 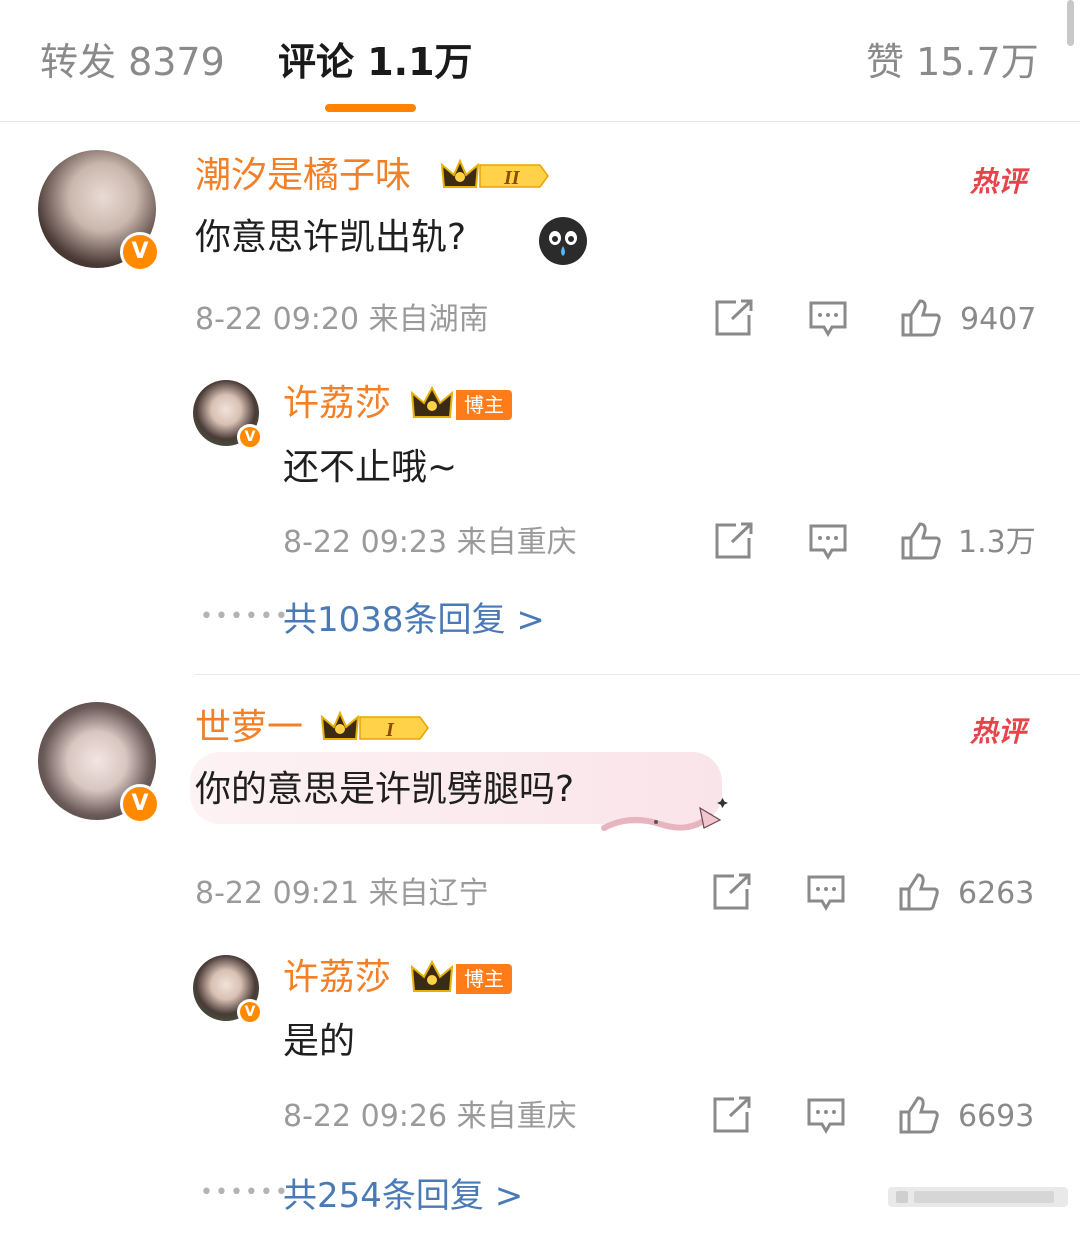 I want to click on level-badge: II, so click(x=512, y=178).